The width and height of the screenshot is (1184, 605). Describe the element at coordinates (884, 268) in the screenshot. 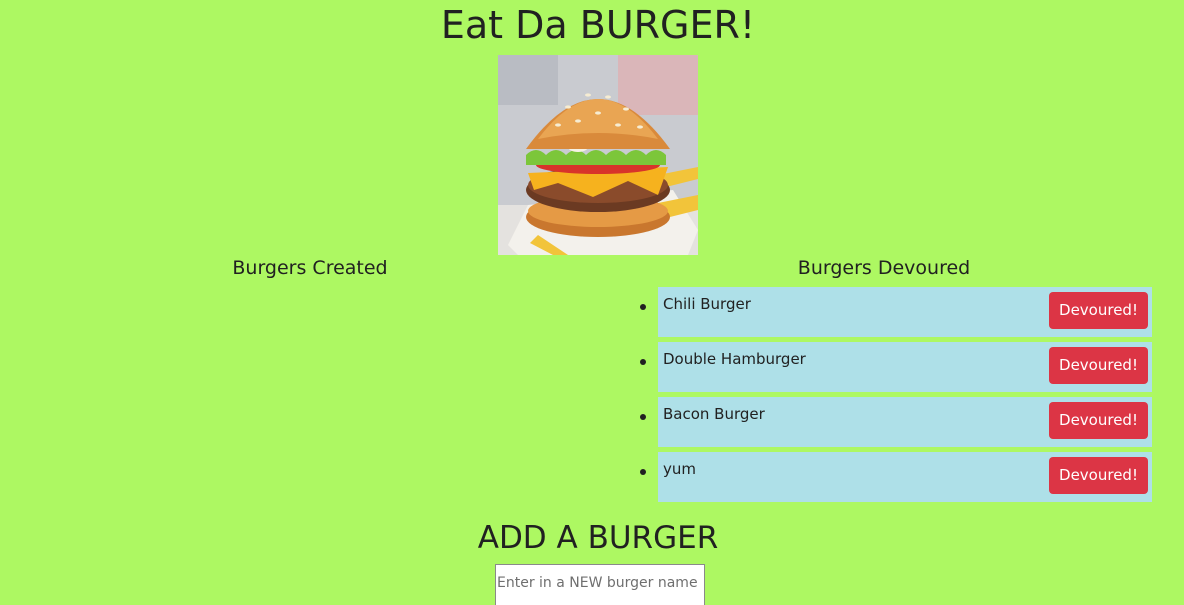

I see `burgers-devoured-heading: Burgers Devoured` at that location.